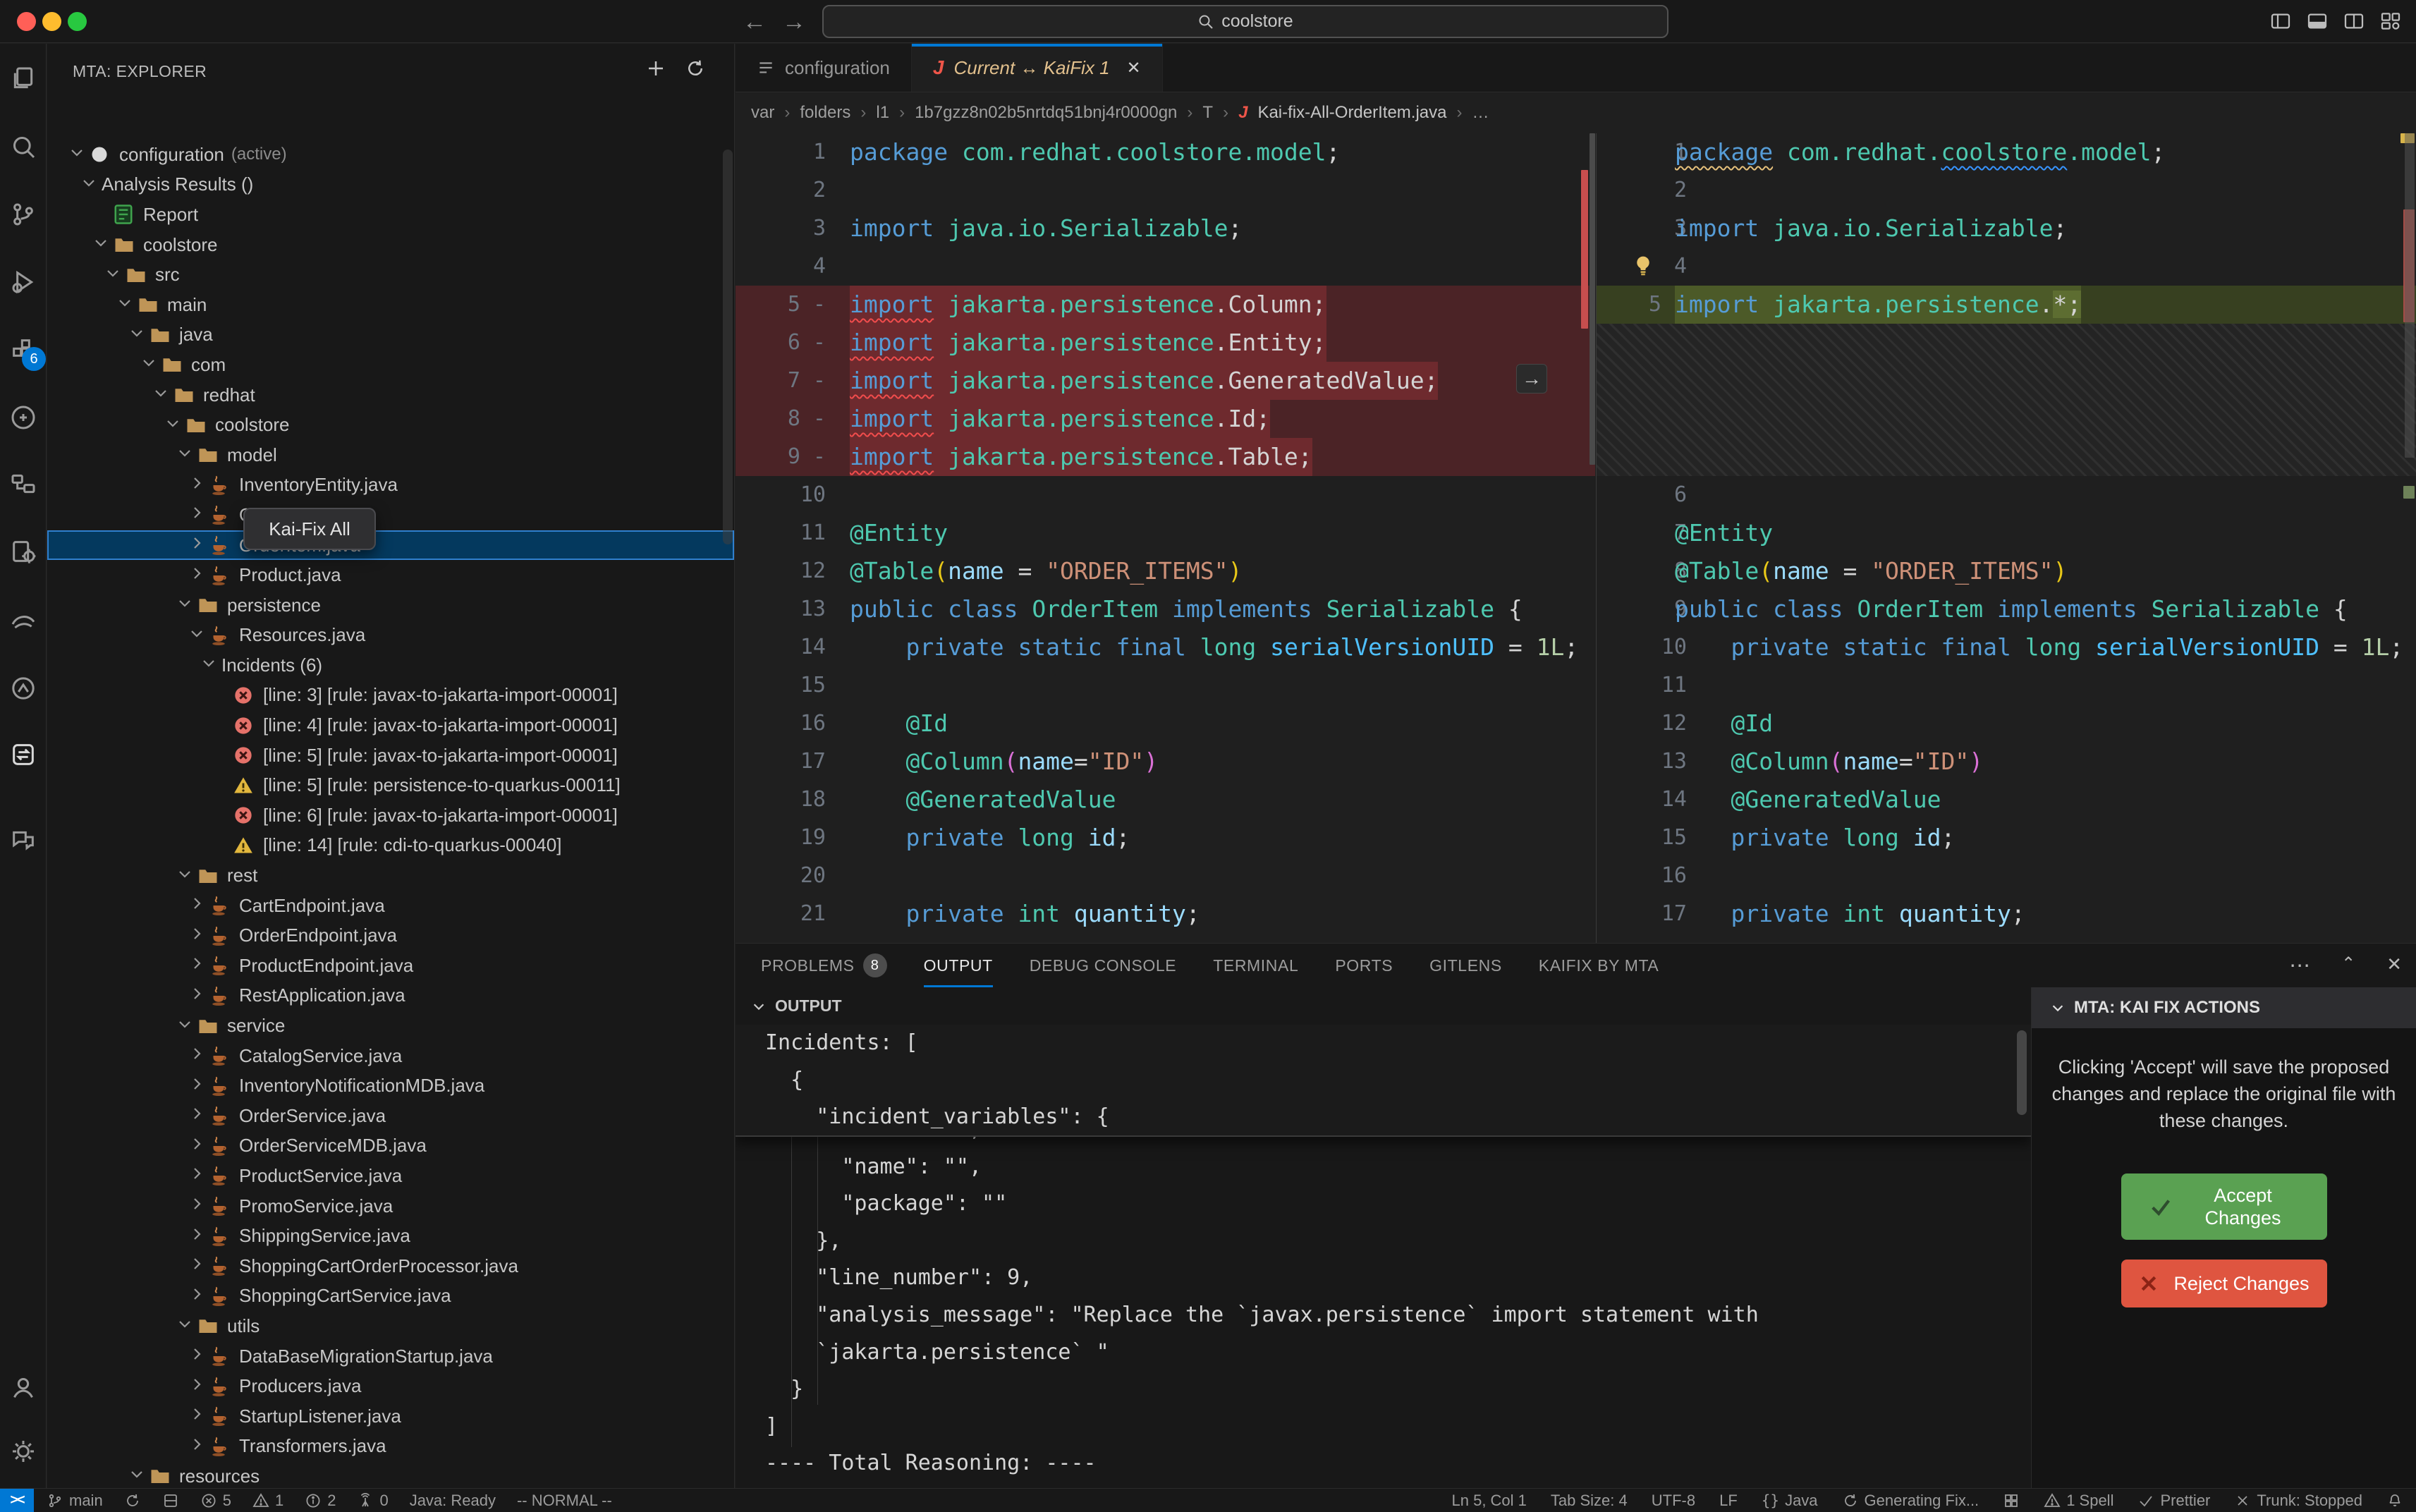  Describe the element at coordinates (1037, 68) in the screenshot. I see `editor-tab-current-kaifix-1: J Current ↔ KaiFix 1 ✕` at that location.